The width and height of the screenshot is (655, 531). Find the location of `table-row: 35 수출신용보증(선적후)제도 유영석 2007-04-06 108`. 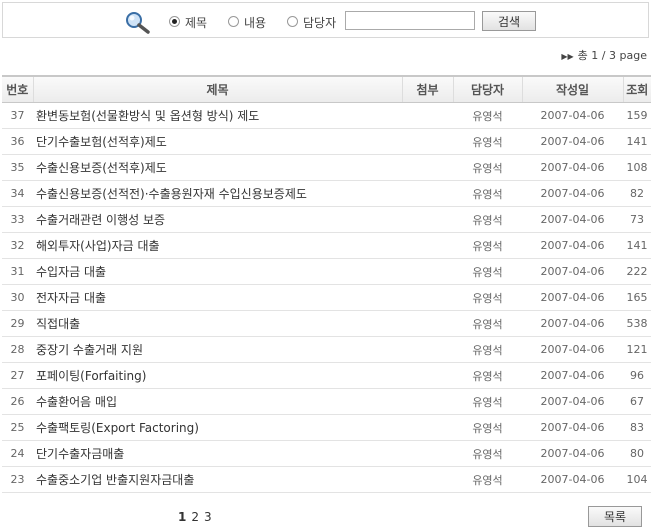

table-row: 35 수출신용보증(선적후)제도 유영석 2007-04-06 108 is located at coordinates (326, 167).